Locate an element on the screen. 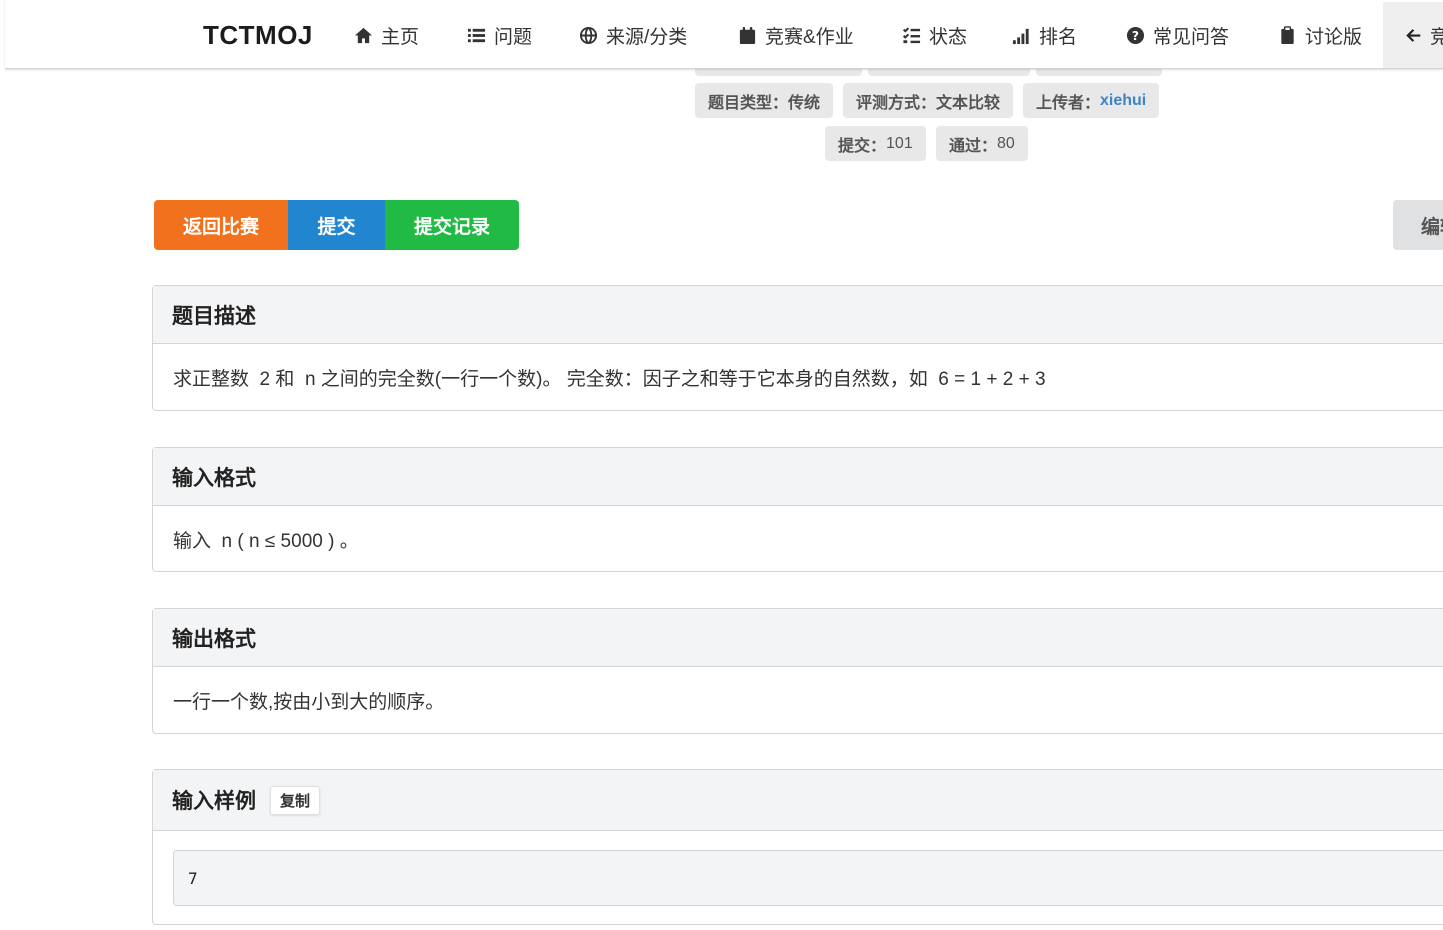 The image size is (1443, 930). problem-type-label: 题目类型： 传统 is located at coordinates (764, 100).